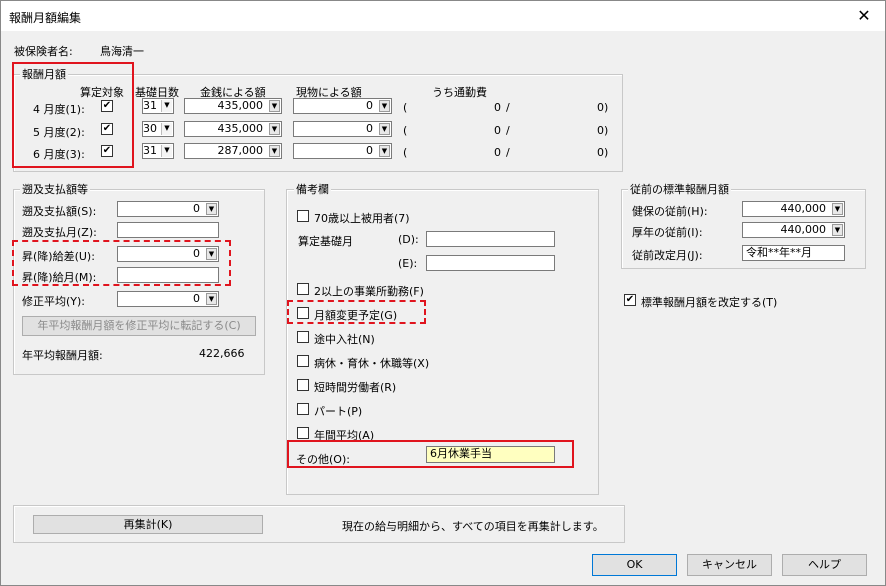 The width and height of the screenshot is (886, 586). Describe the element at coordinates (196, 298) in the screenshot. I see `revised-avg-value: 0` at that location.